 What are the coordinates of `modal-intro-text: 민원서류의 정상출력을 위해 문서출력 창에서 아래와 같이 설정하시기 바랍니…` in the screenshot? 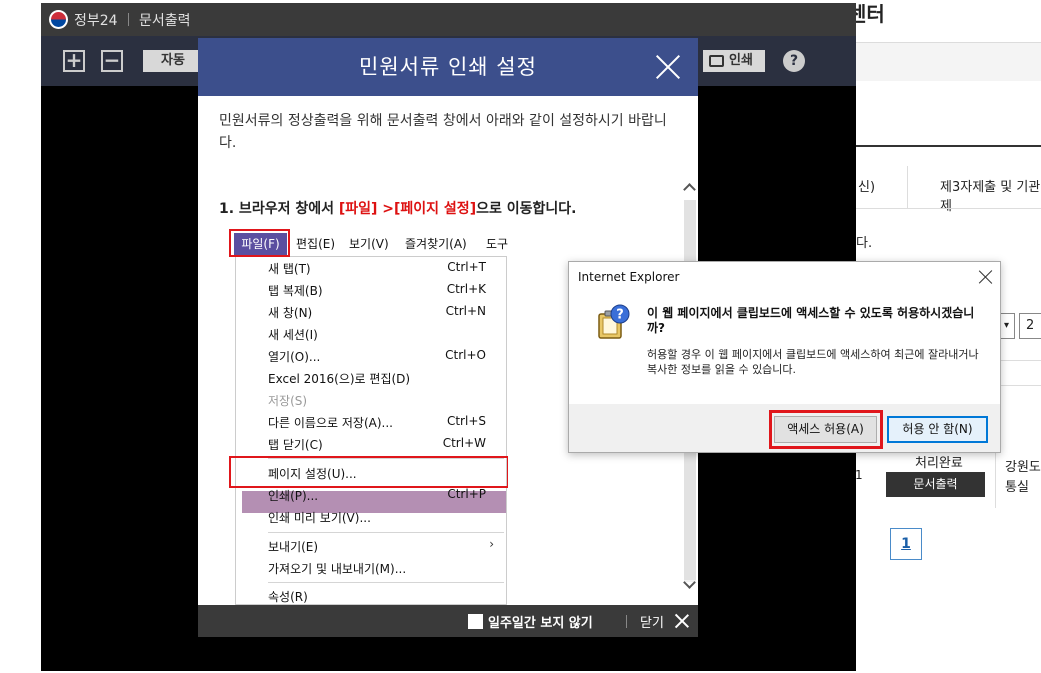 It's located at (443, 132).